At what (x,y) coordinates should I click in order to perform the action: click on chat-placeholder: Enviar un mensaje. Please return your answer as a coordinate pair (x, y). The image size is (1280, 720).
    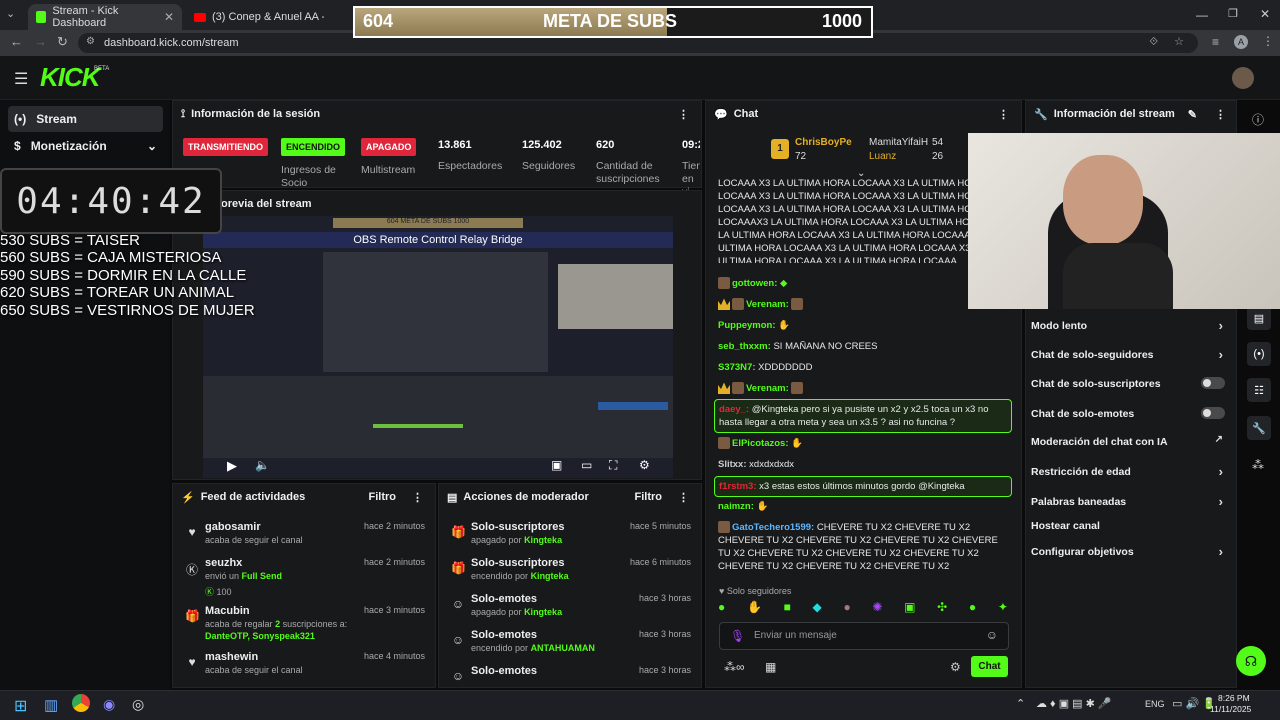
    Looking at the image, I should click on (795, 635).